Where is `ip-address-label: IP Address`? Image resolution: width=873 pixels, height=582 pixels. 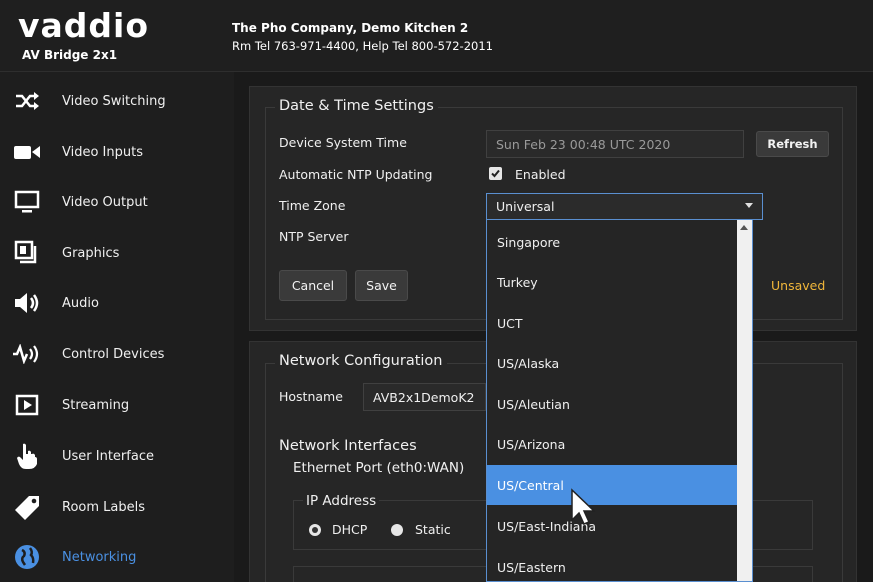
ip-address-label: IP Address is located at coordinates (341, 501).